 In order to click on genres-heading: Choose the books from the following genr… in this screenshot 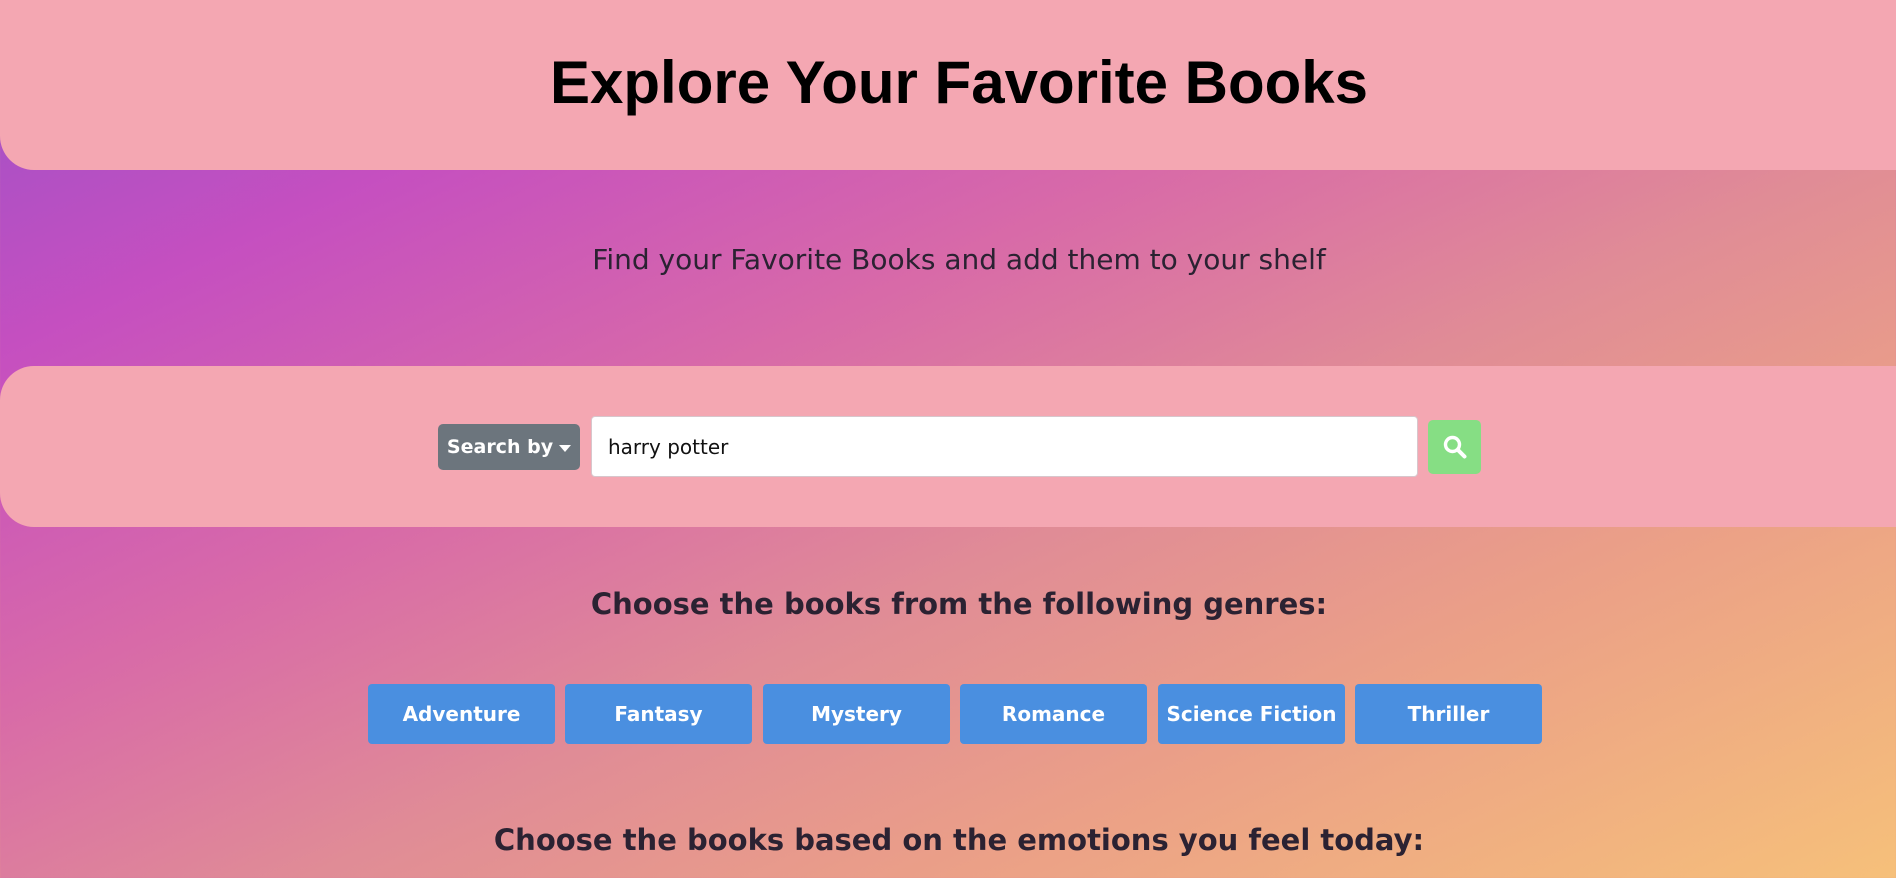, I will do `click(959, 604)`.